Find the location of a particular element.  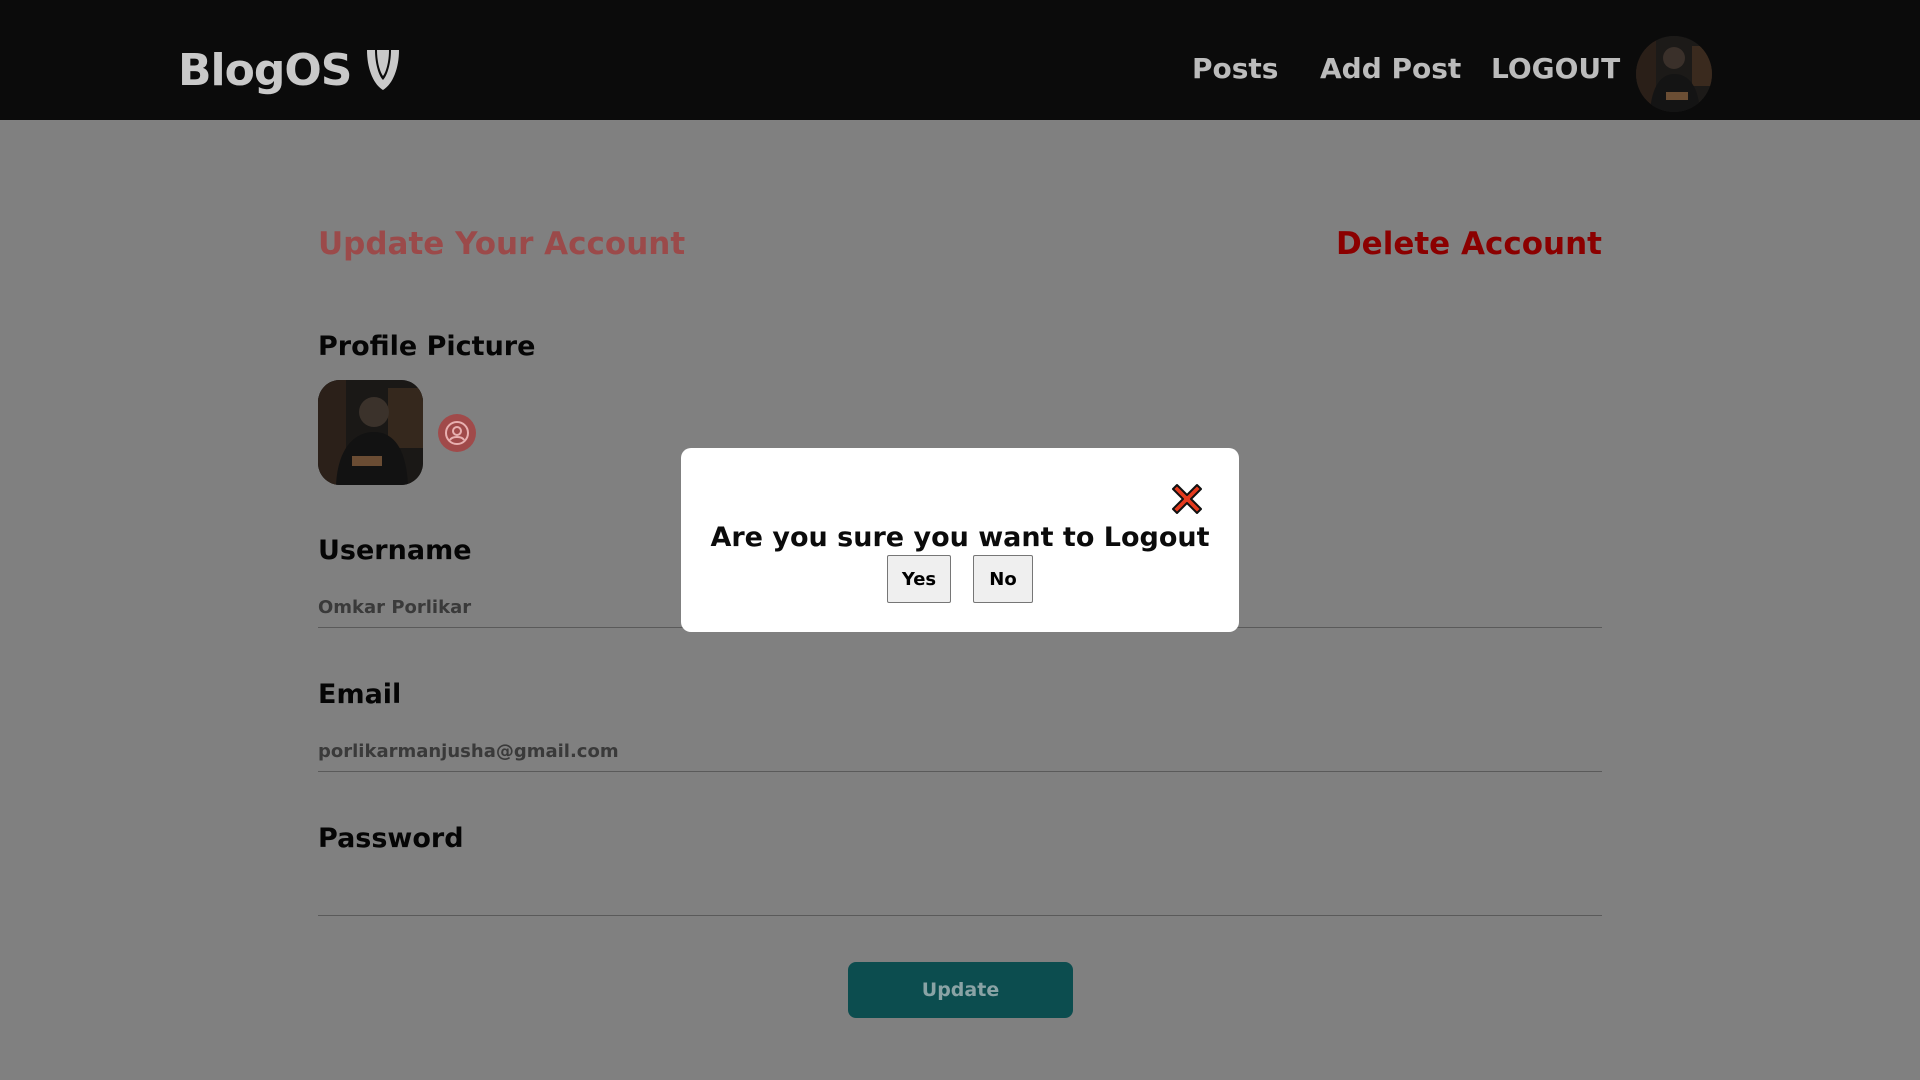

nav-link-add-post: Add Post is located at coordinates (1390, 68).